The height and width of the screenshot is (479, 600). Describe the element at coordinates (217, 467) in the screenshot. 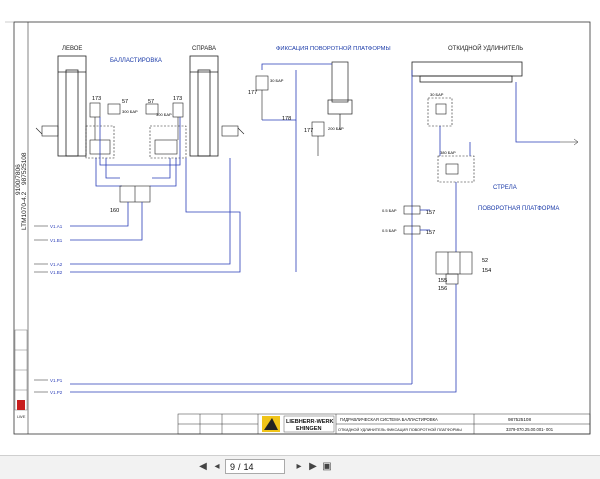

I see `prev-page-icon: ◂` at that location.